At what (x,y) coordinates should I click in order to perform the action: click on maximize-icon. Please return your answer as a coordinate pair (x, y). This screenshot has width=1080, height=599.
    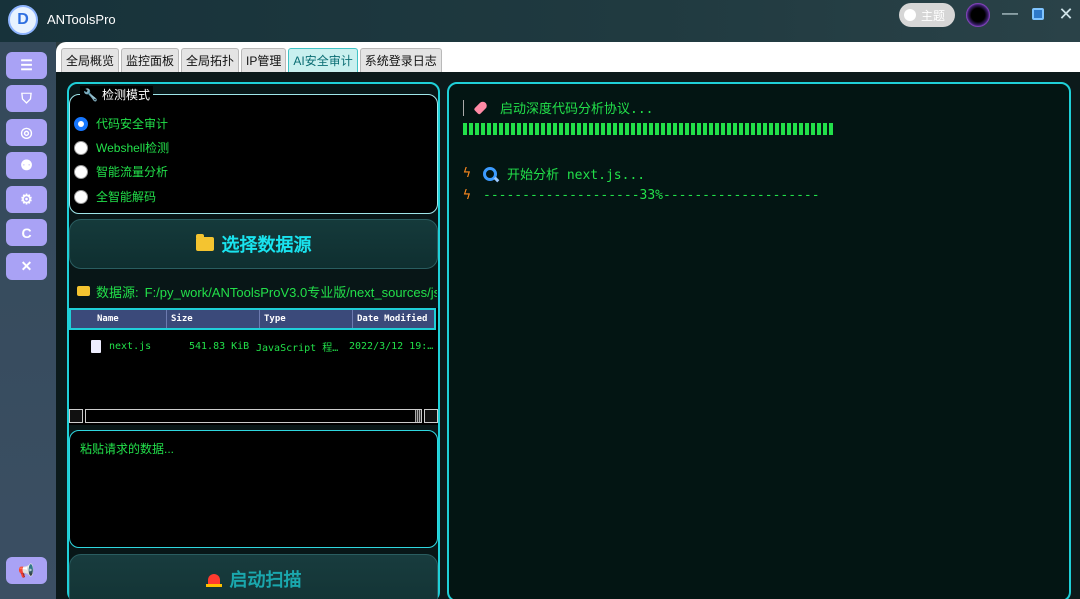
    Looking at the image, I should click on (1038, 14).